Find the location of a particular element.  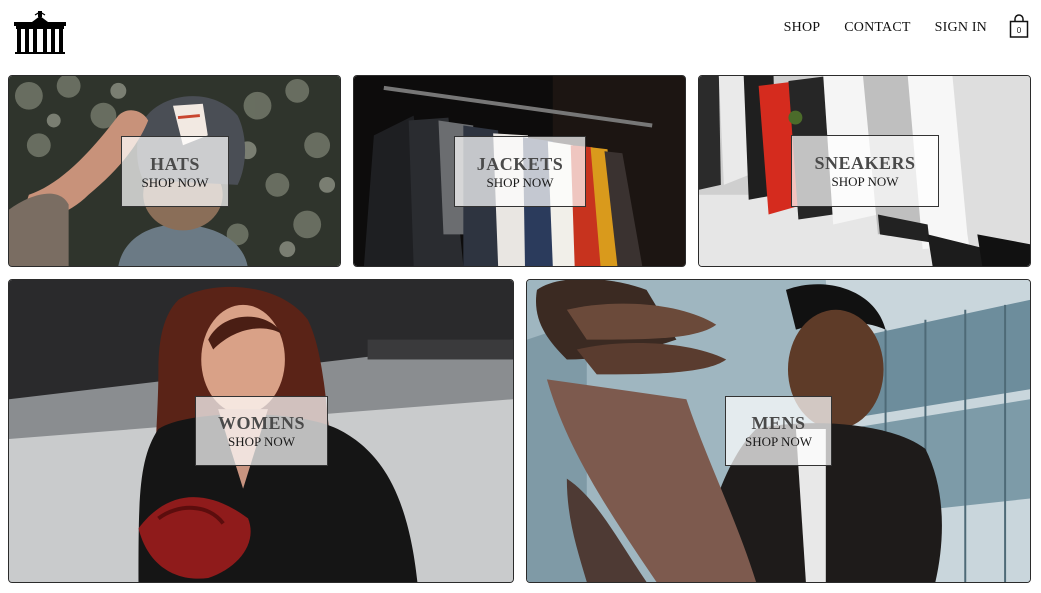

jackets-title: JACKETS is located at coordinates (520, 163).